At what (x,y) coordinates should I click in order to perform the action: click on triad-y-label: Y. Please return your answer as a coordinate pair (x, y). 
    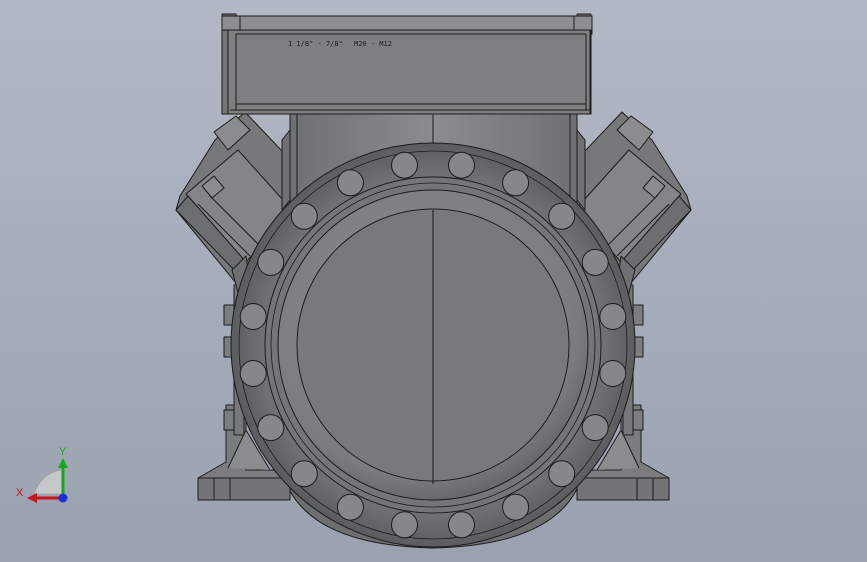
    Looking at the image, I should click on (63, 452).